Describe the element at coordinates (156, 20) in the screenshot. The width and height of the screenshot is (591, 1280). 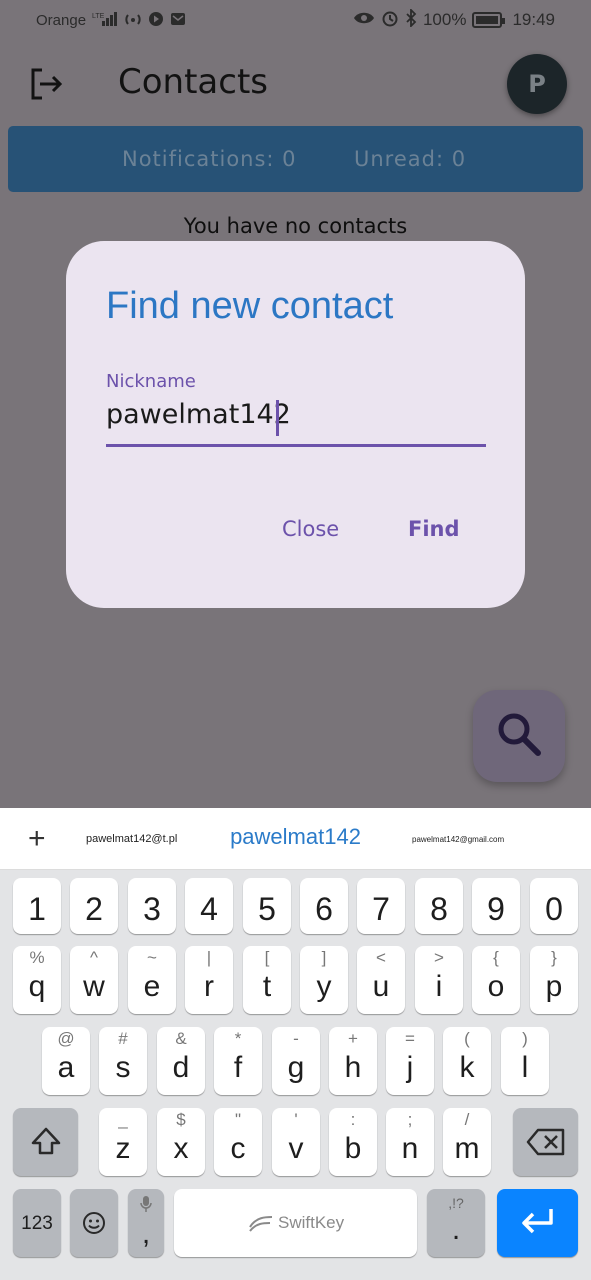
I see `play-icon` at that location.